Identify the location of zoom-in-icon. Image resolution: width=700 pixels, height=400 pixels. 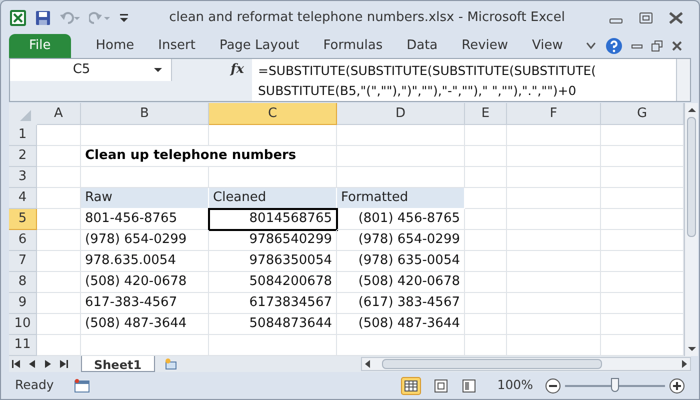
(677, 386).